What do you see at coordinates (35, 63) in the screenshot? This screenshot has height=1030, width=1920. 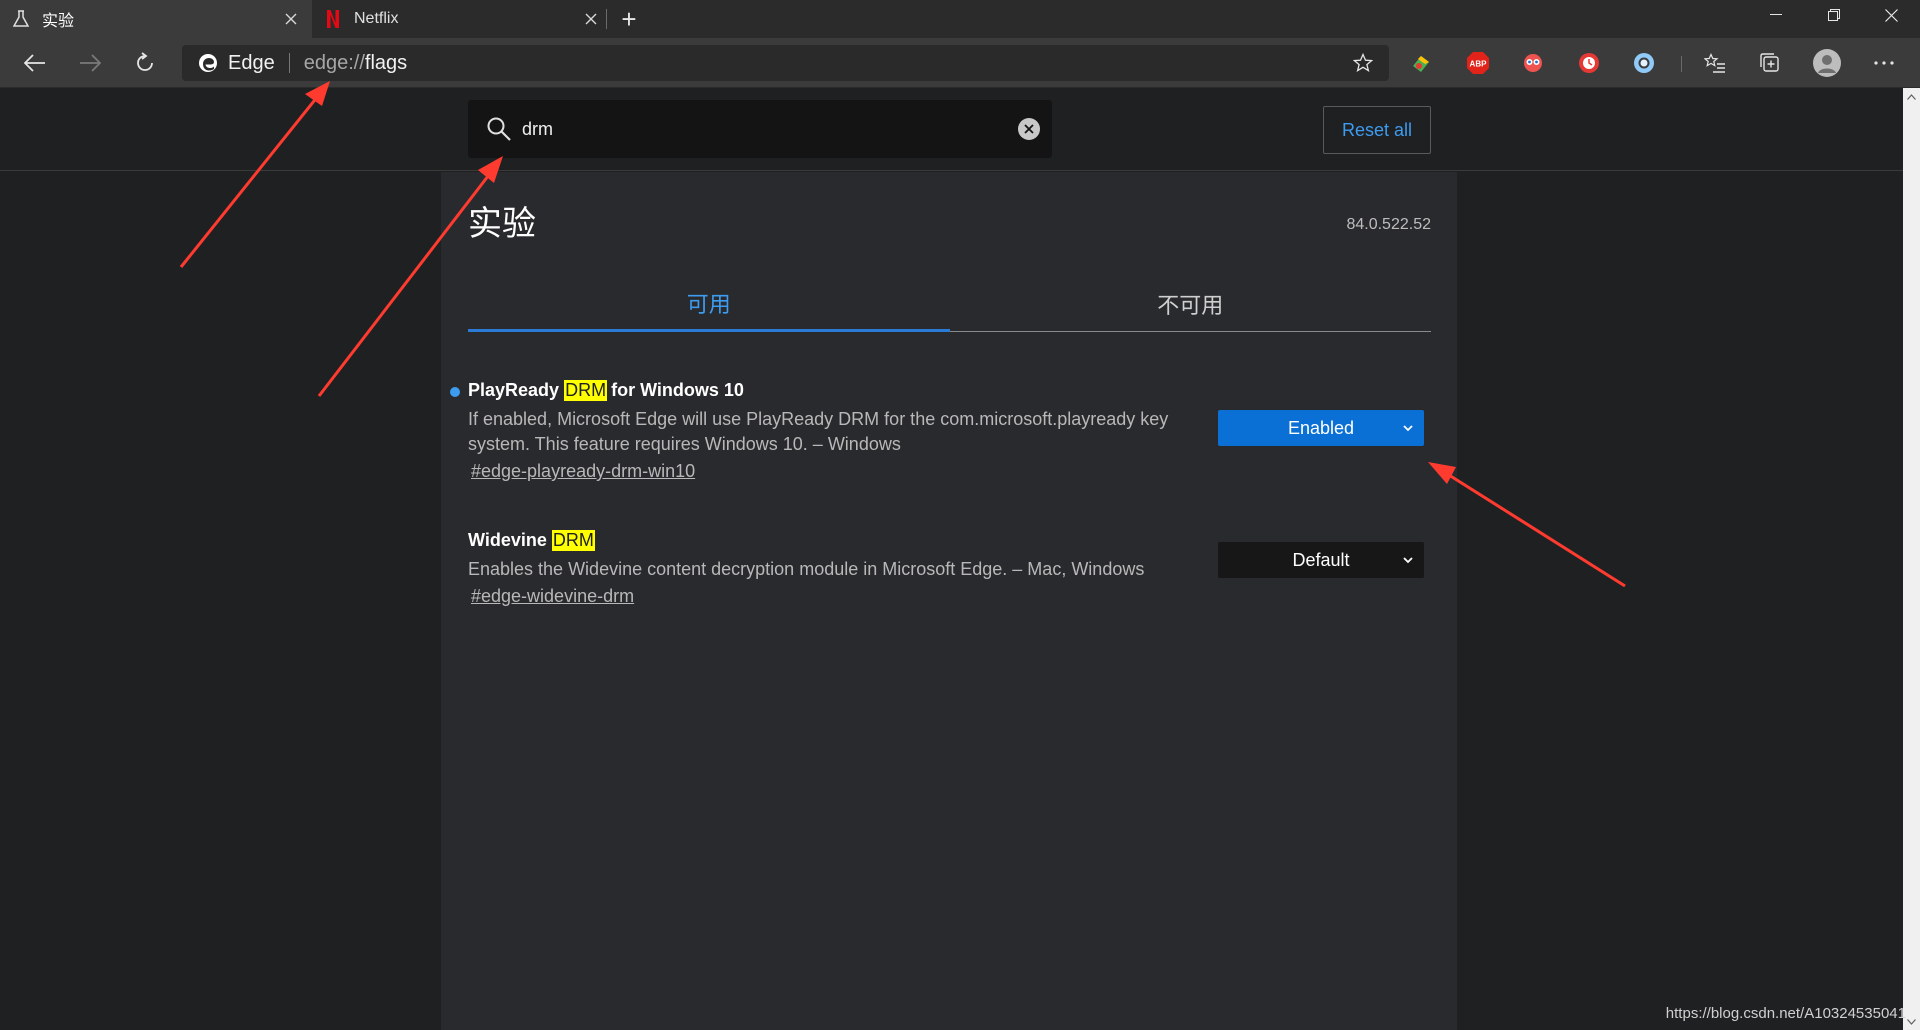 I see `back-button` at bounding box center [35, 63].